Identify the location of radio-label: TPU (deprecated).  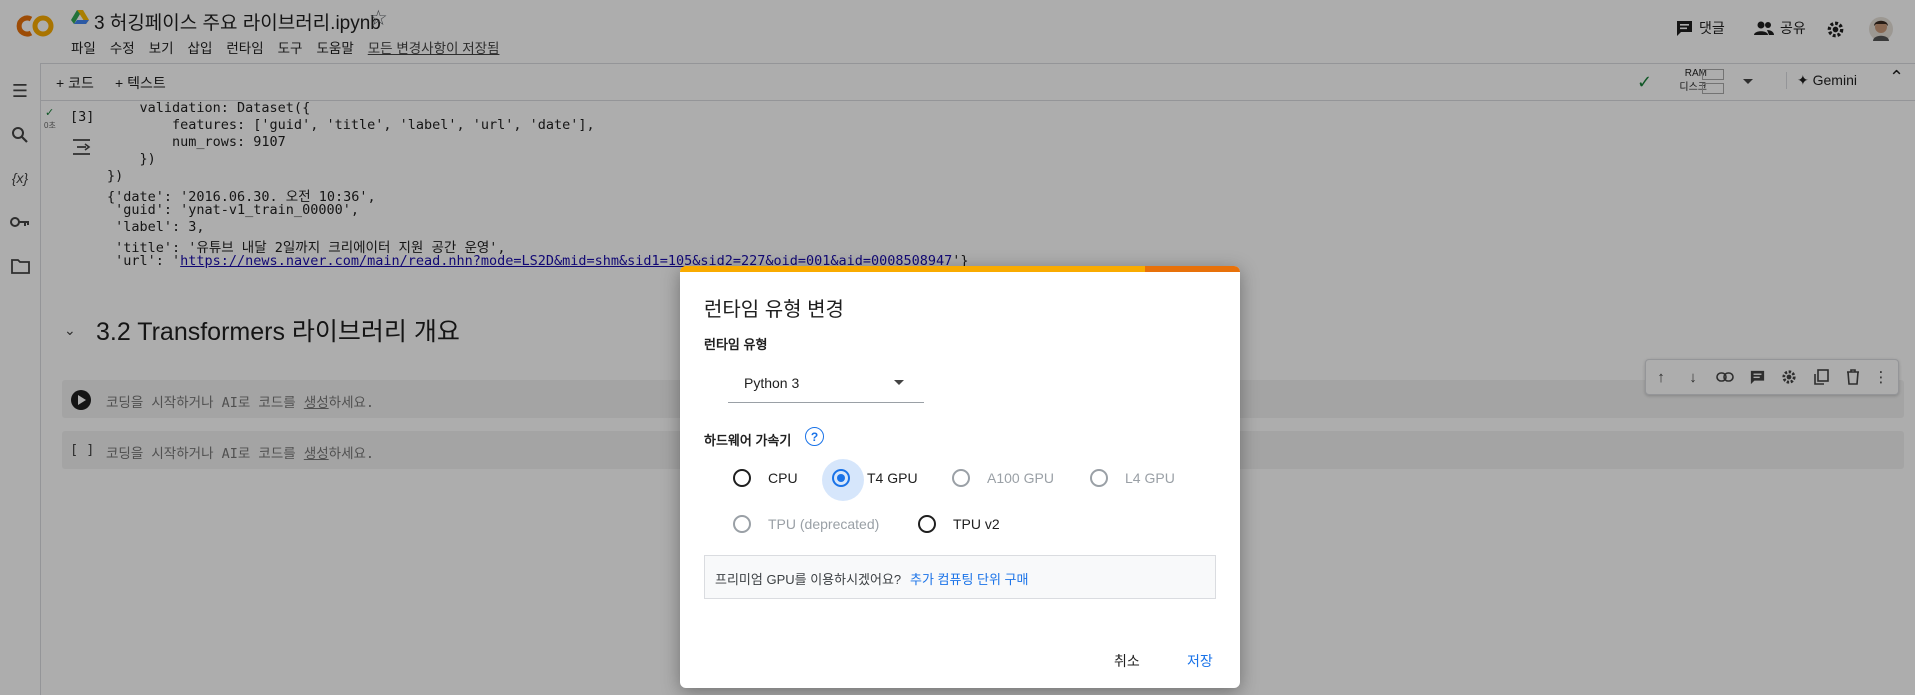
(824, 524).